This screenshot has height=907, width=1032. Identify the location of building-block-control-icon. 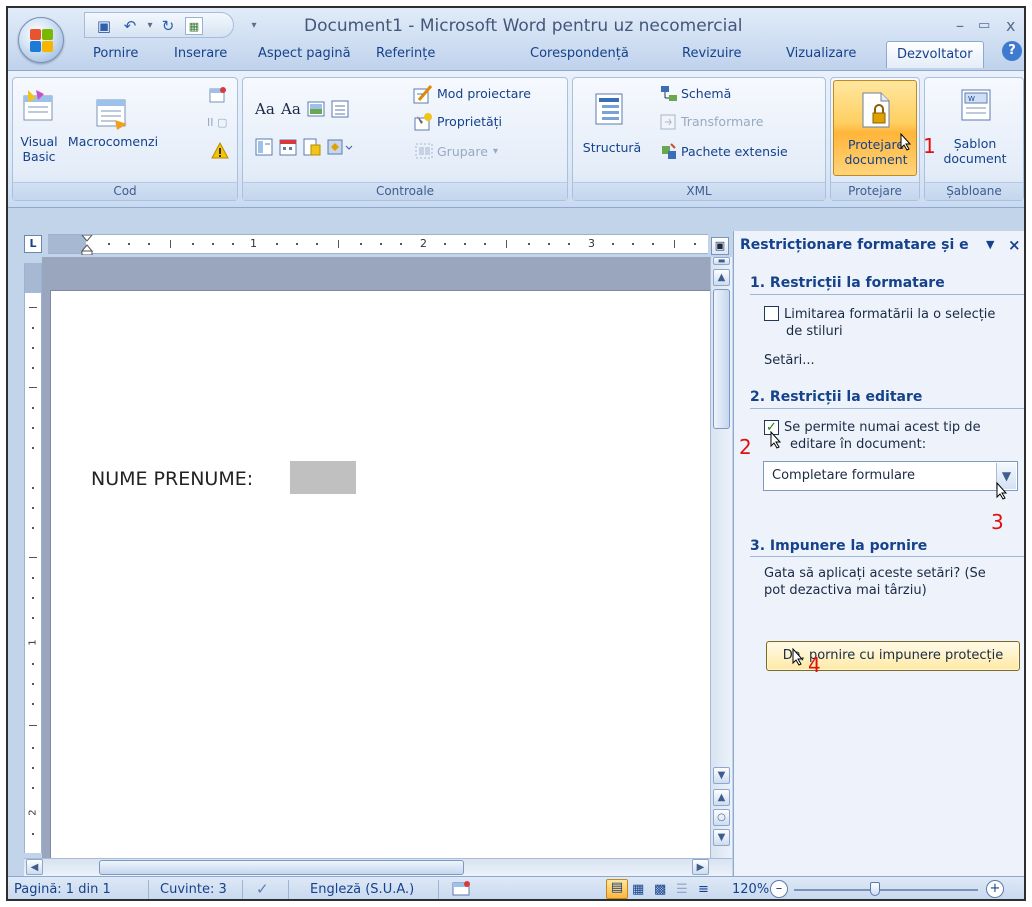
(312, 147).